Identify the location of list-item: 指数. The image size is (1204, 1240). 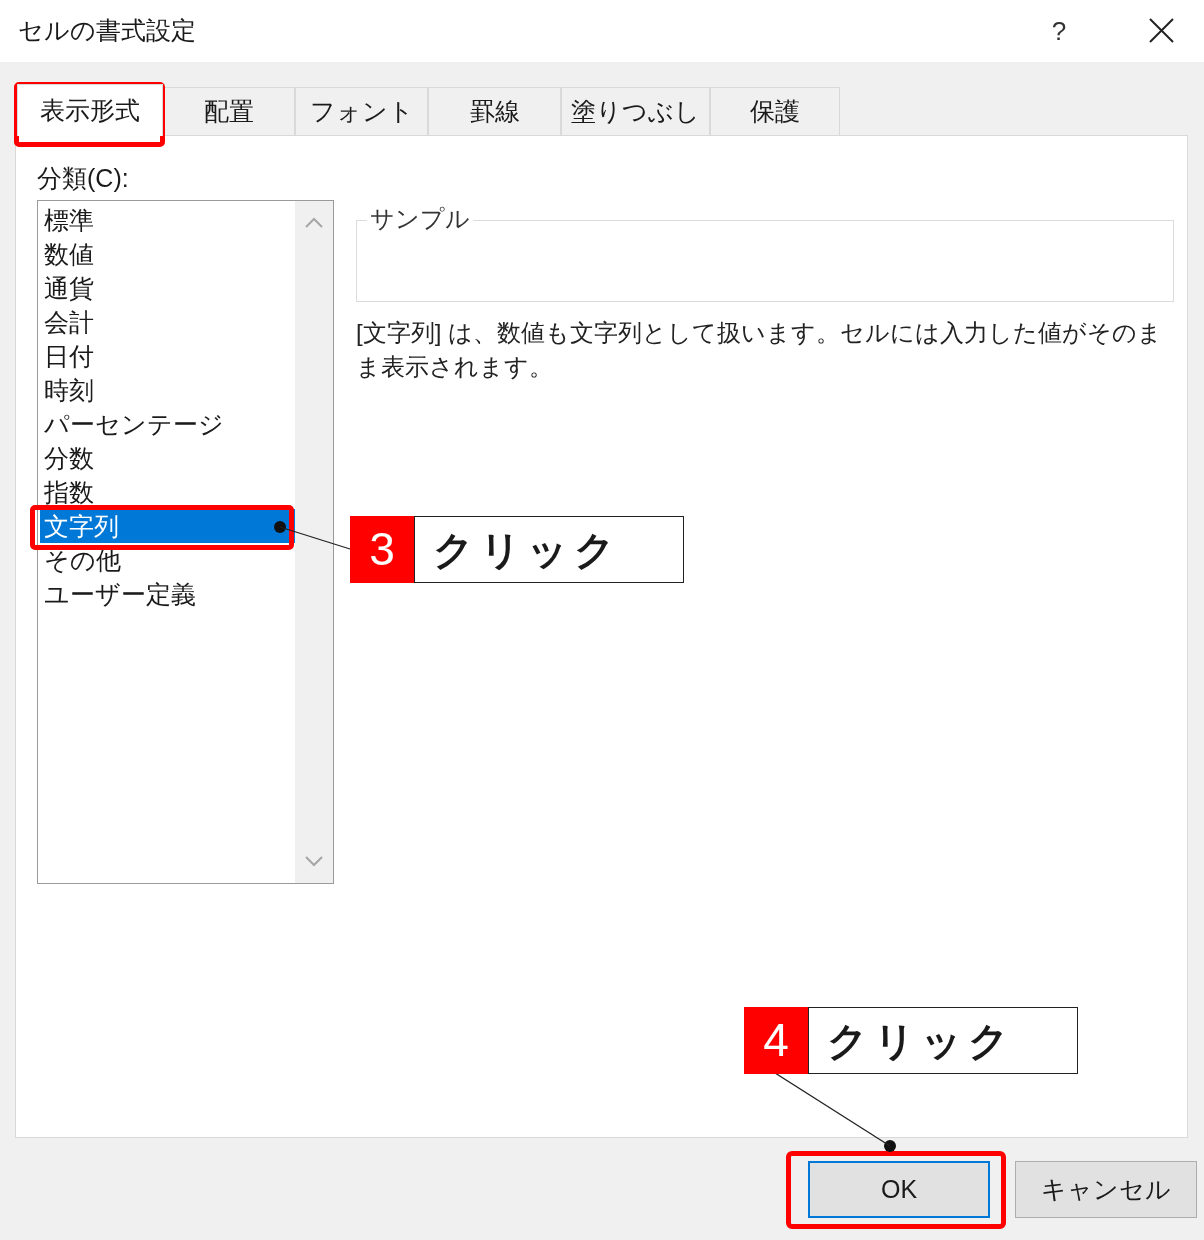
(167, 492).